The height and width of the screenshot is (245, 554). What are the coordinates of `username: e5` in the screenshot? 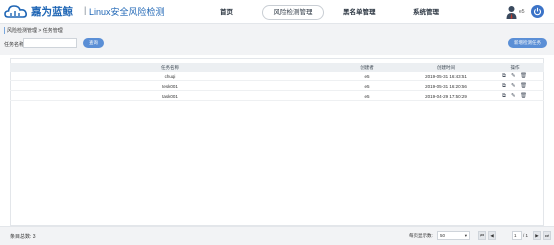 It's located at (522, 12).